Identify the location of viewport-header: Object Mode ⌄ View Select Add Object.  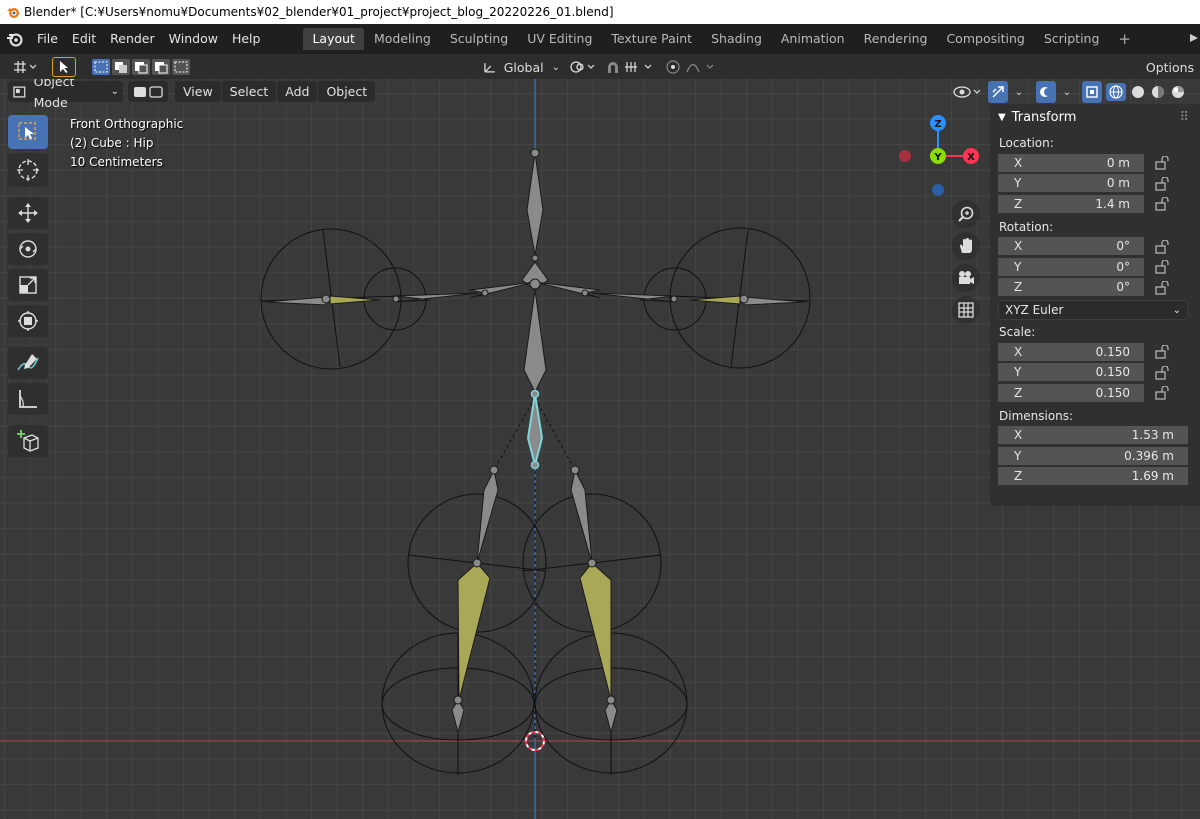
(495, 94).